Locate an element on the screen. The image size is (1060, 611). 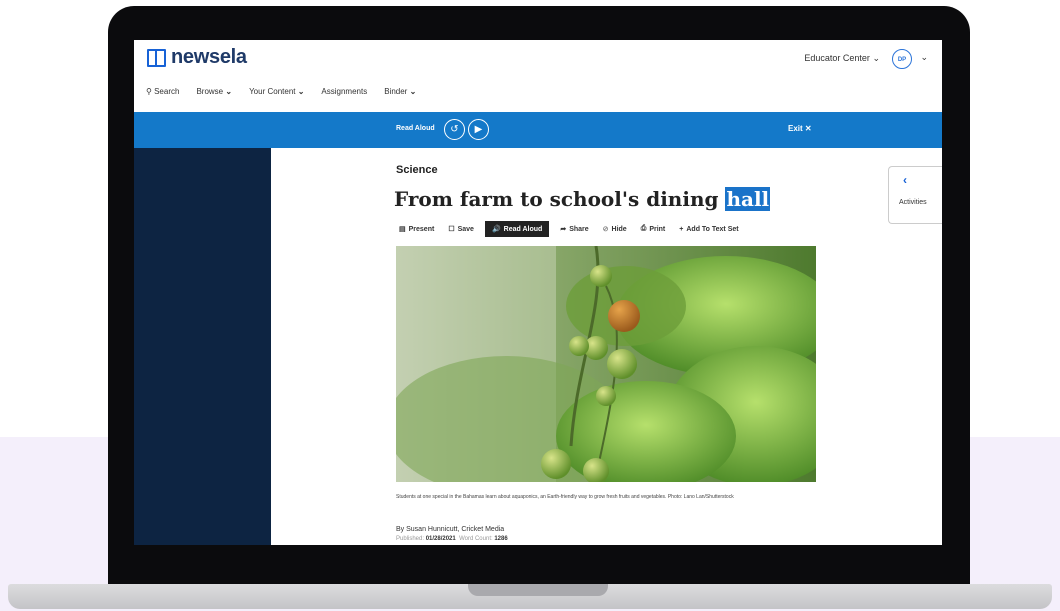
search-icon: ⚲ is located at coordinates (149, 91).